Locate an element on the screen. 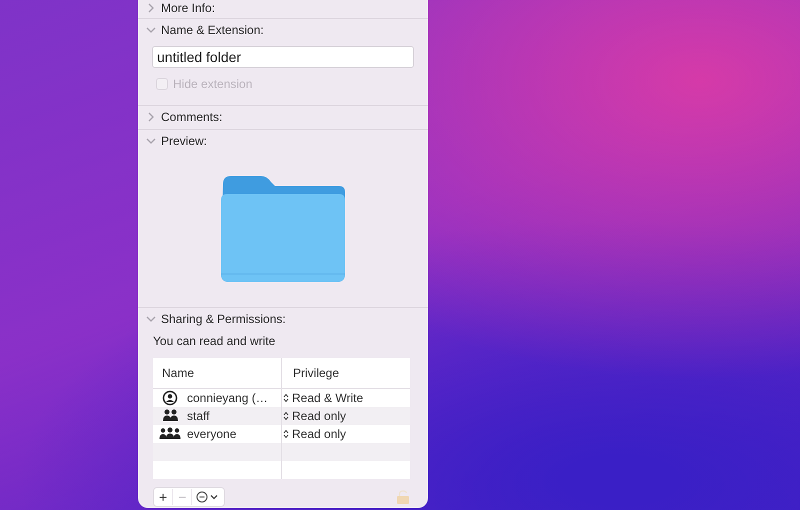 This screenshot has height=510, width=800. section-title: Name & Extension: is located at coordinates (212, 30).